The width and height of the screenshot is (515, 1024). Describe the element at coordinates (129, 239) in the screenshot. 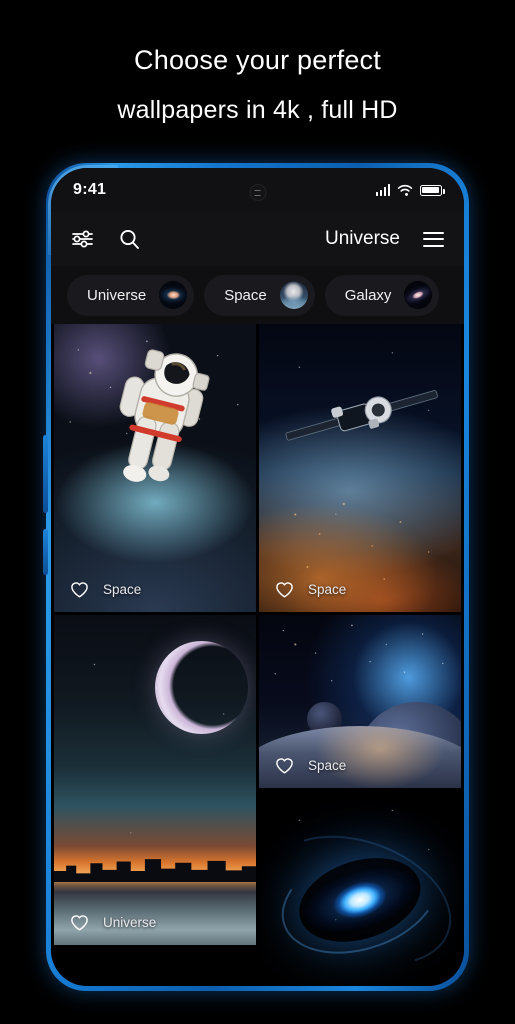

I see `search-icon` at that location.